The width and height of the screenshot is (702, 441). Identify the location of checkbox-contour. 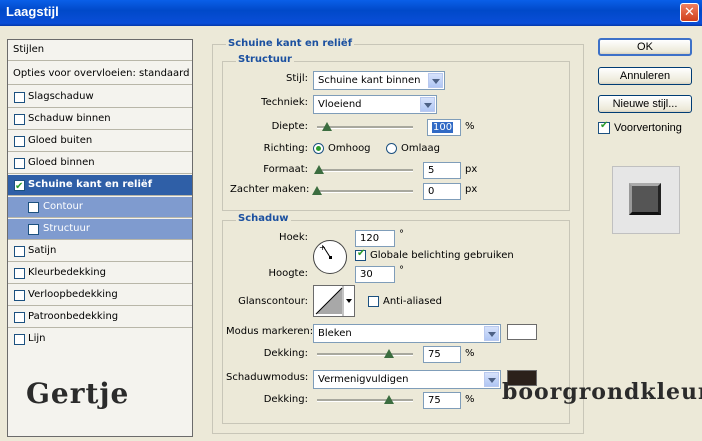
(33, 207).